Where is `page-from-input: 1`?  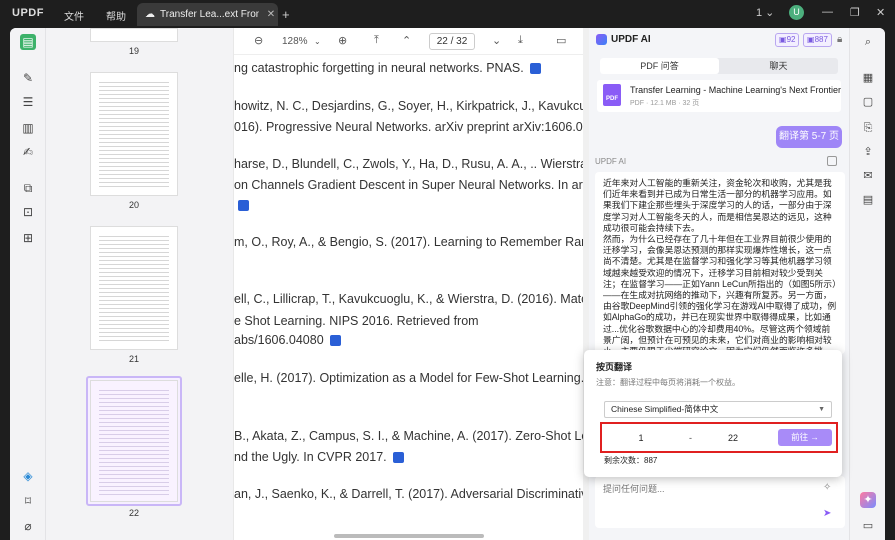 page-from-input: 1 is located at coordinates (641, 438).